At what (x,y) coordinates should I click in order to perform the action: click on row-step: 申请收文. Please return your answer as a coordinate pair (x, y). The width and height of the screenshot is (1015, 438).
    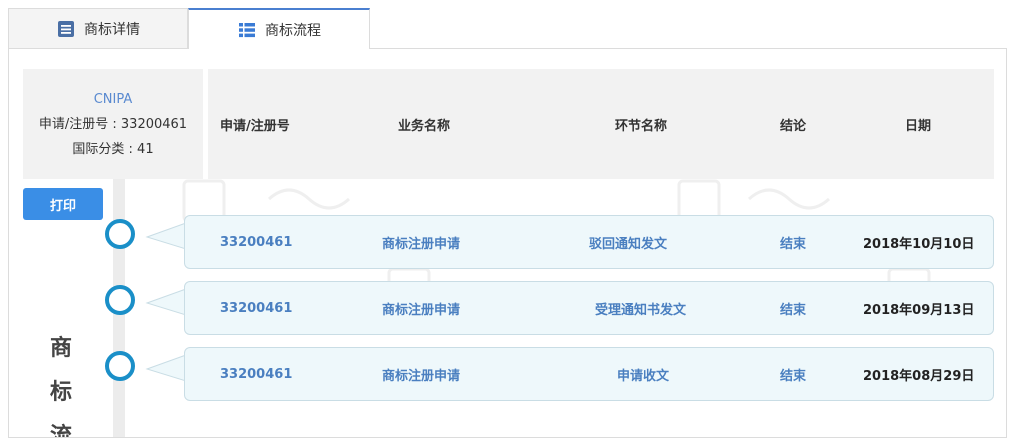
    Looking at the image, I should click on (643, 376).